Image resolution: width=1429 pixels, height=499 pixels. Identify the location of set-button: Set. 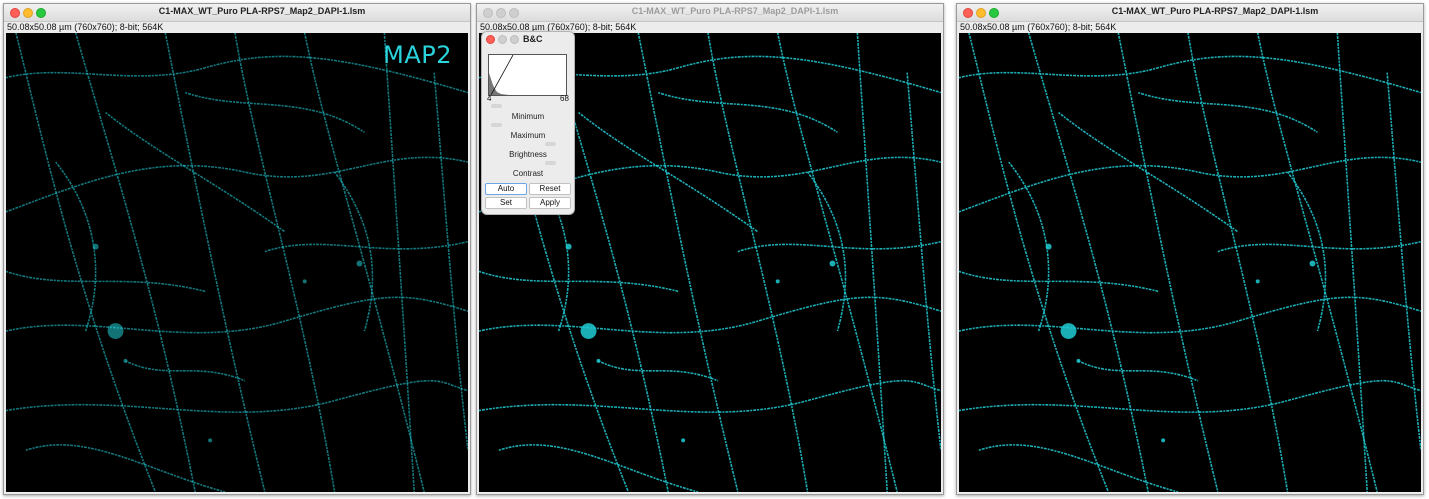
(506, 203).